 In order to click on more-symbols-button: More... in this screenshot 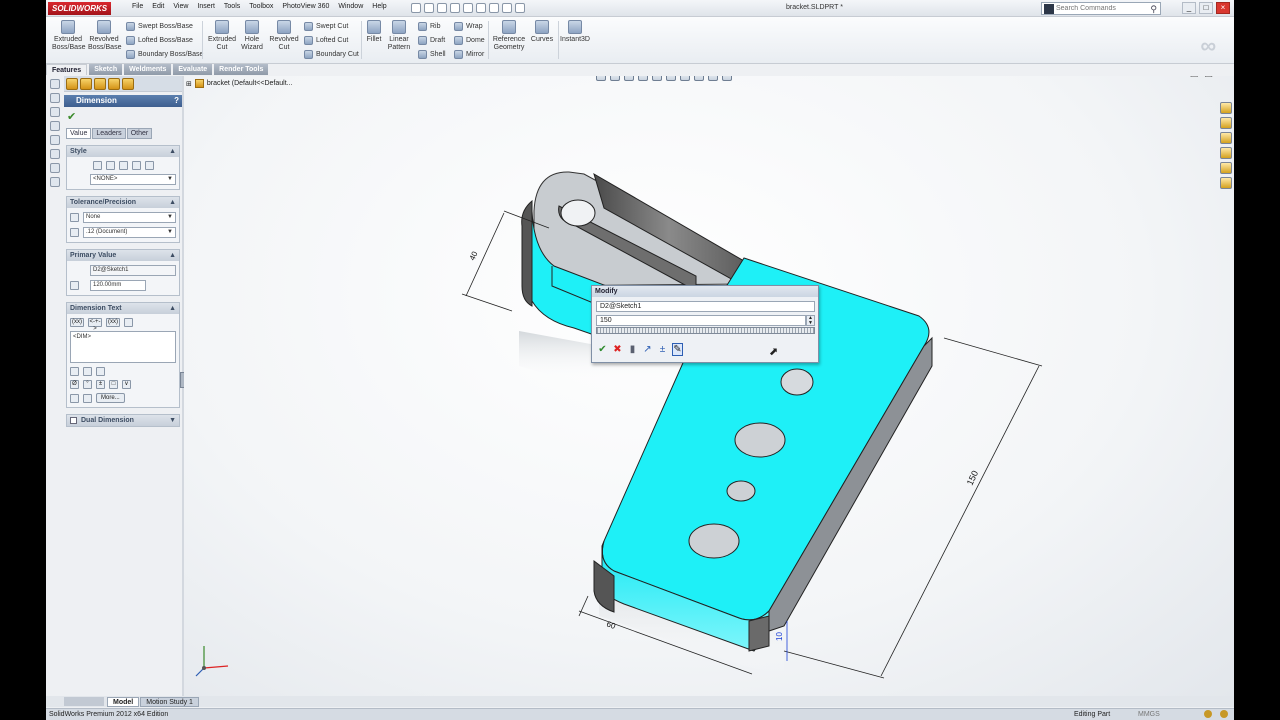, I will do `click(110, 398)`.